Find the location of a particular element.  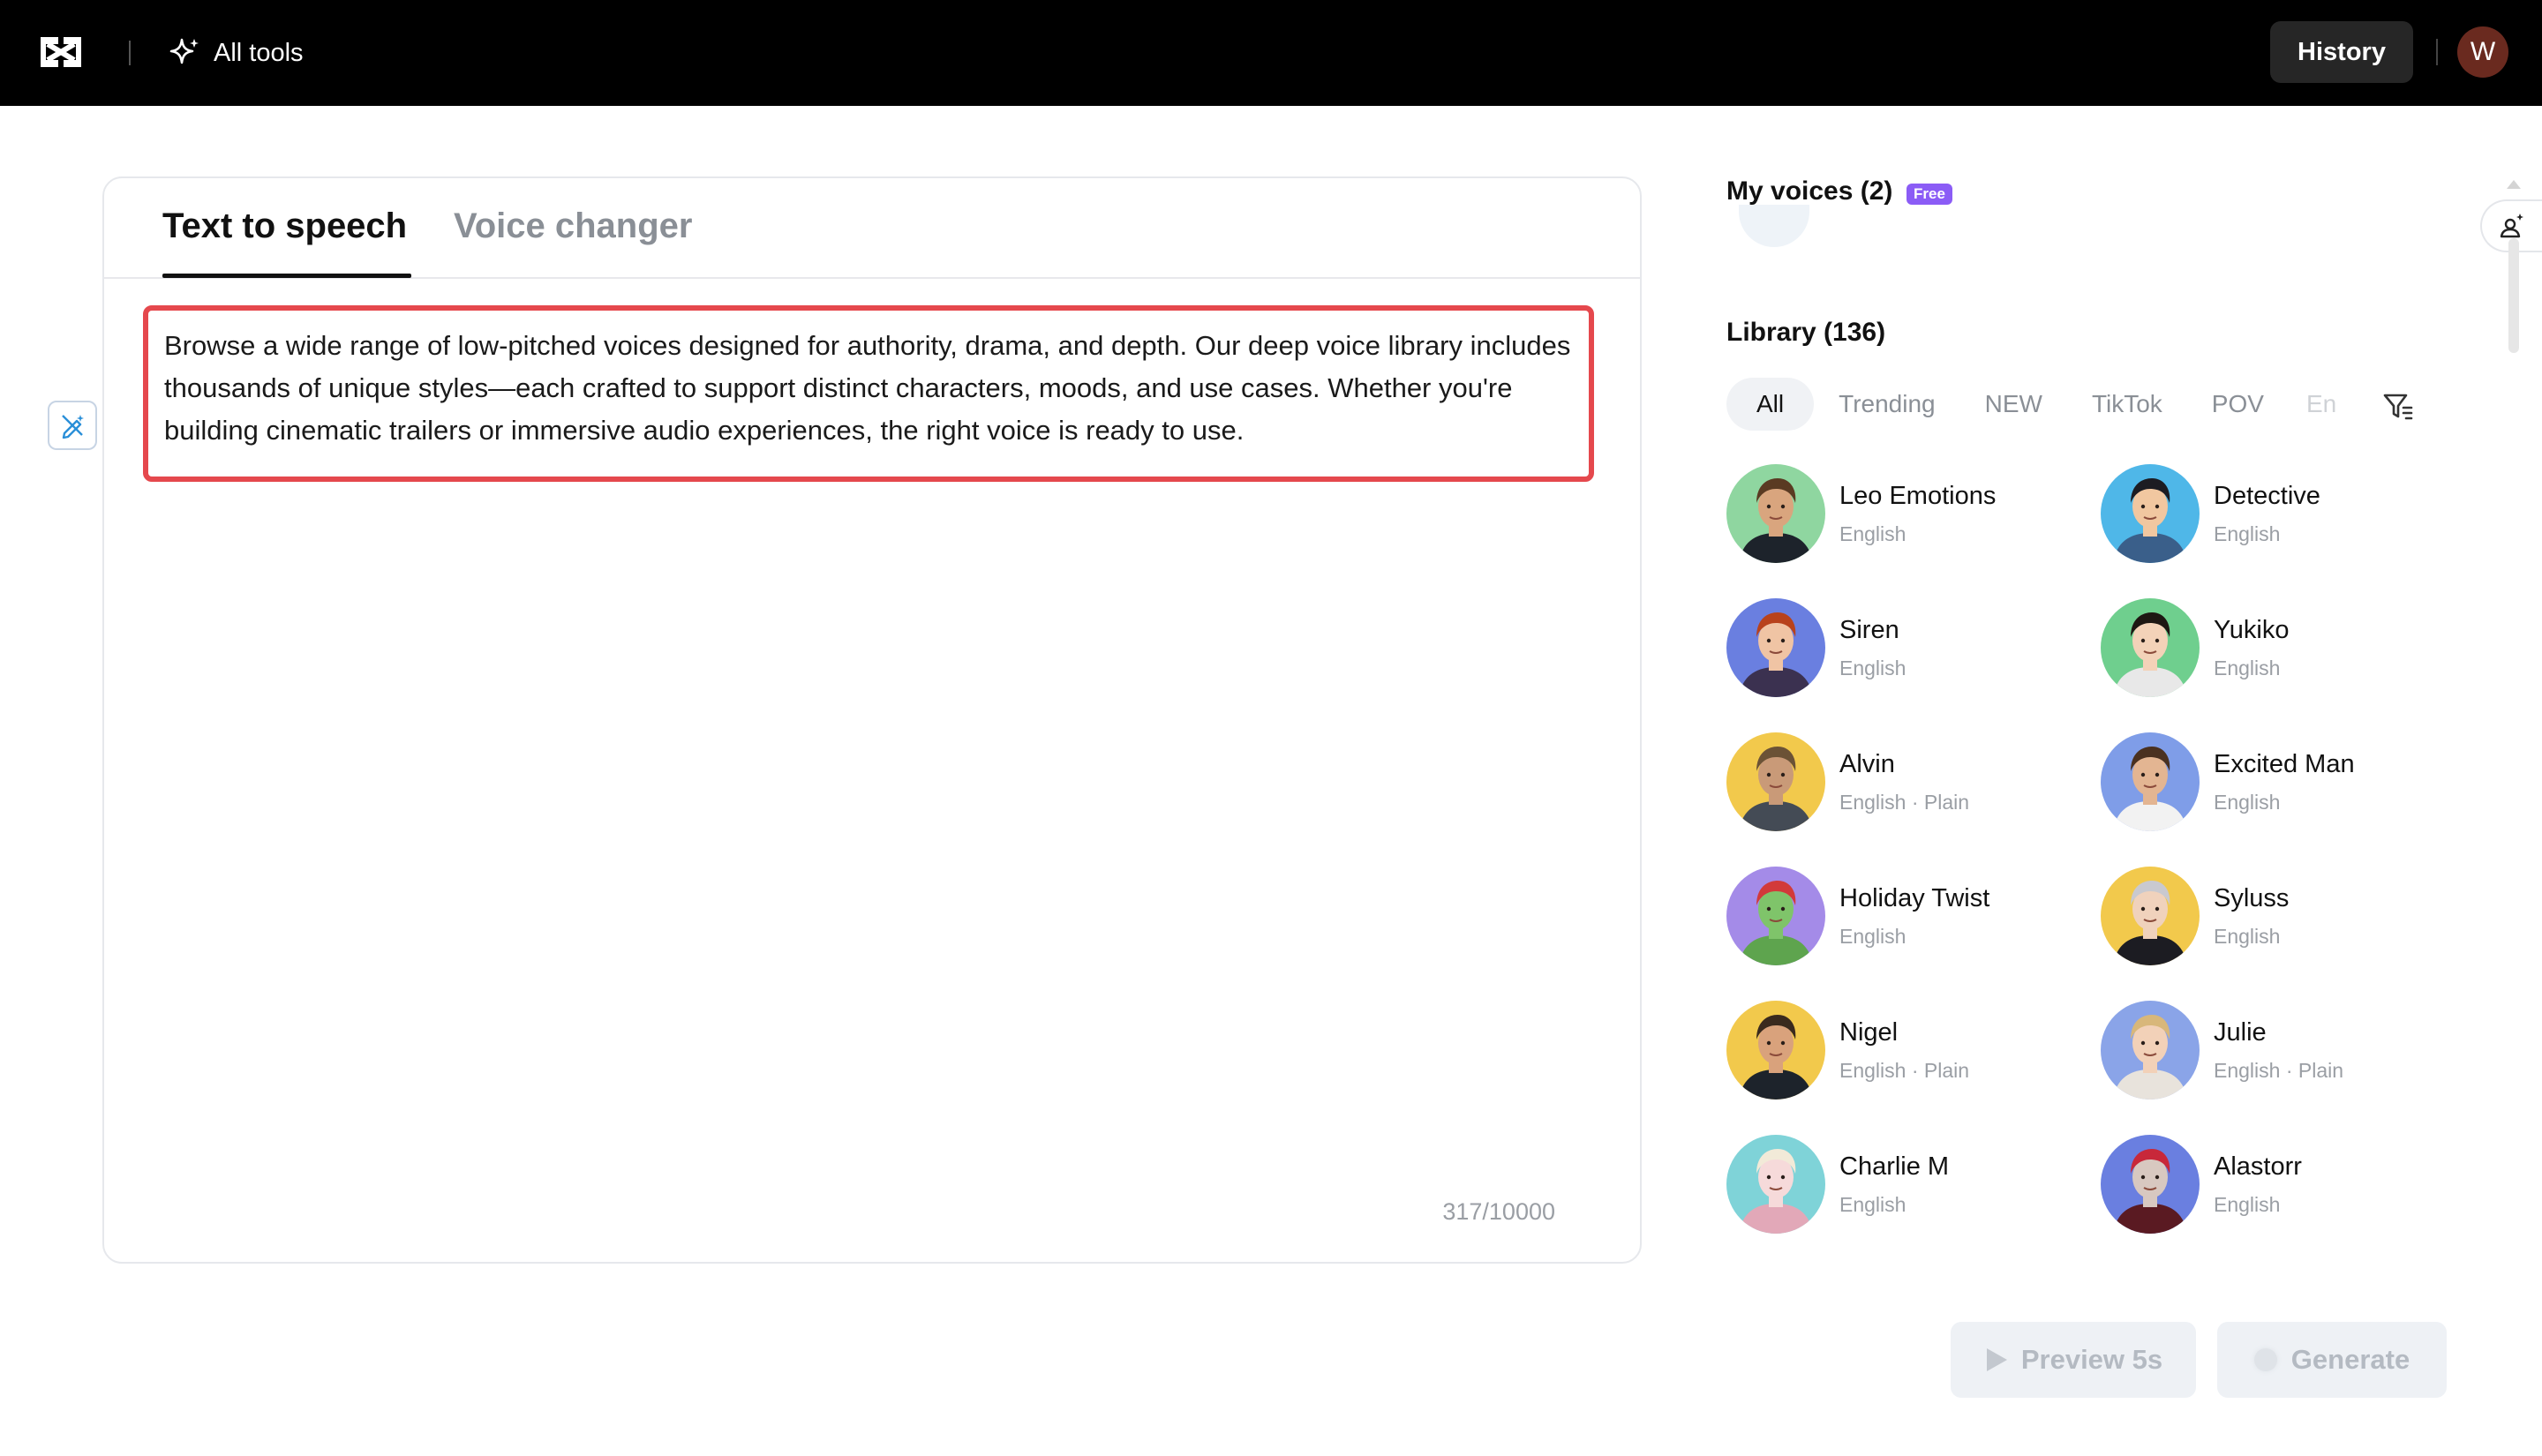

tab-text-to-speech: Text to speech is located at coordinates (284, 226).